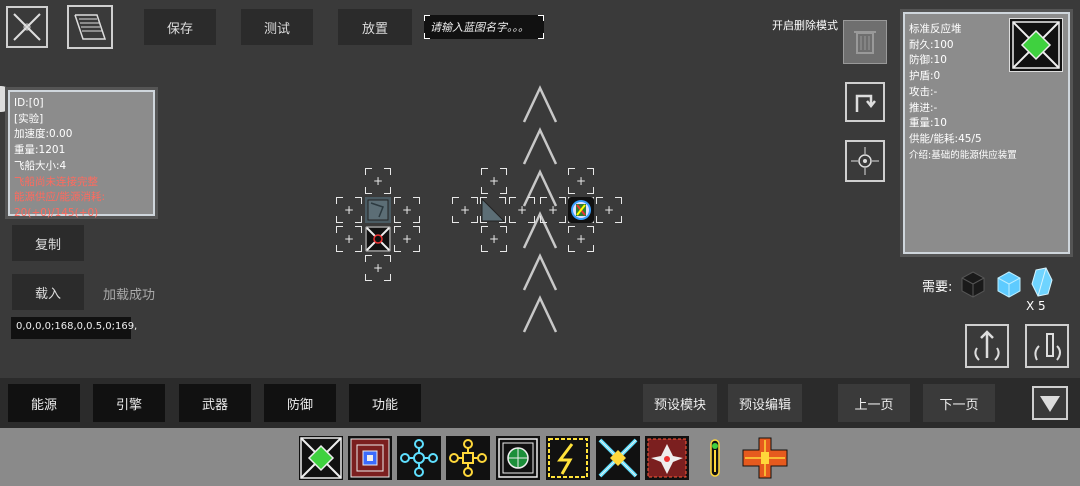 The width and height of the screenshot is (1080, 486). Describe the element at coordinates (865, 102) in the screenshot. I see `undo-icon` at that location.